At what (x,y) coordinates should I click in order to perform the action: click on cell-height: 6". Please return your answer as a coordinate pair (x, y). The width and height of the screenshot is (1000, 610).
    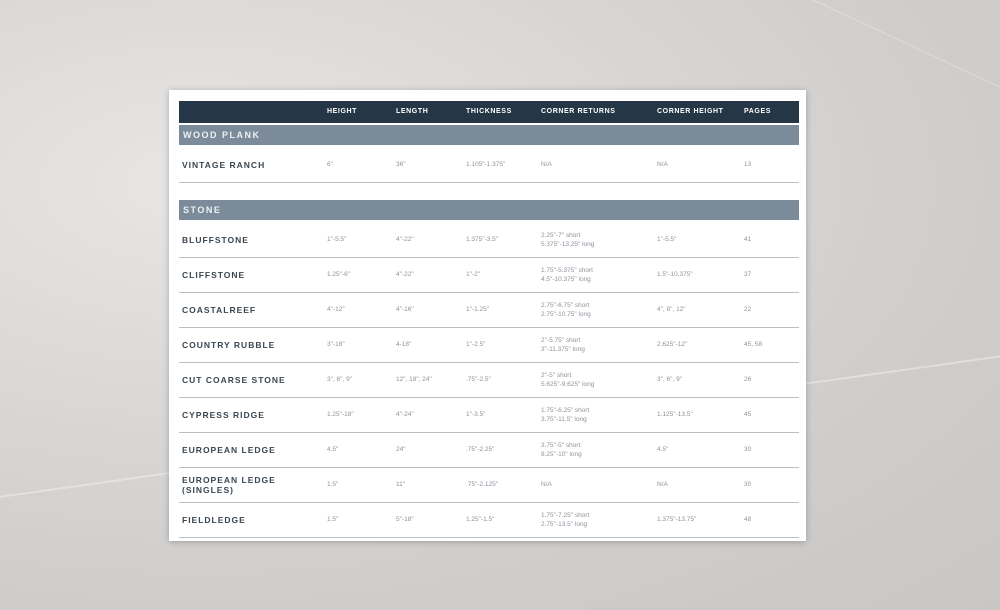
    Looking at the image, I should click on (330, 164).